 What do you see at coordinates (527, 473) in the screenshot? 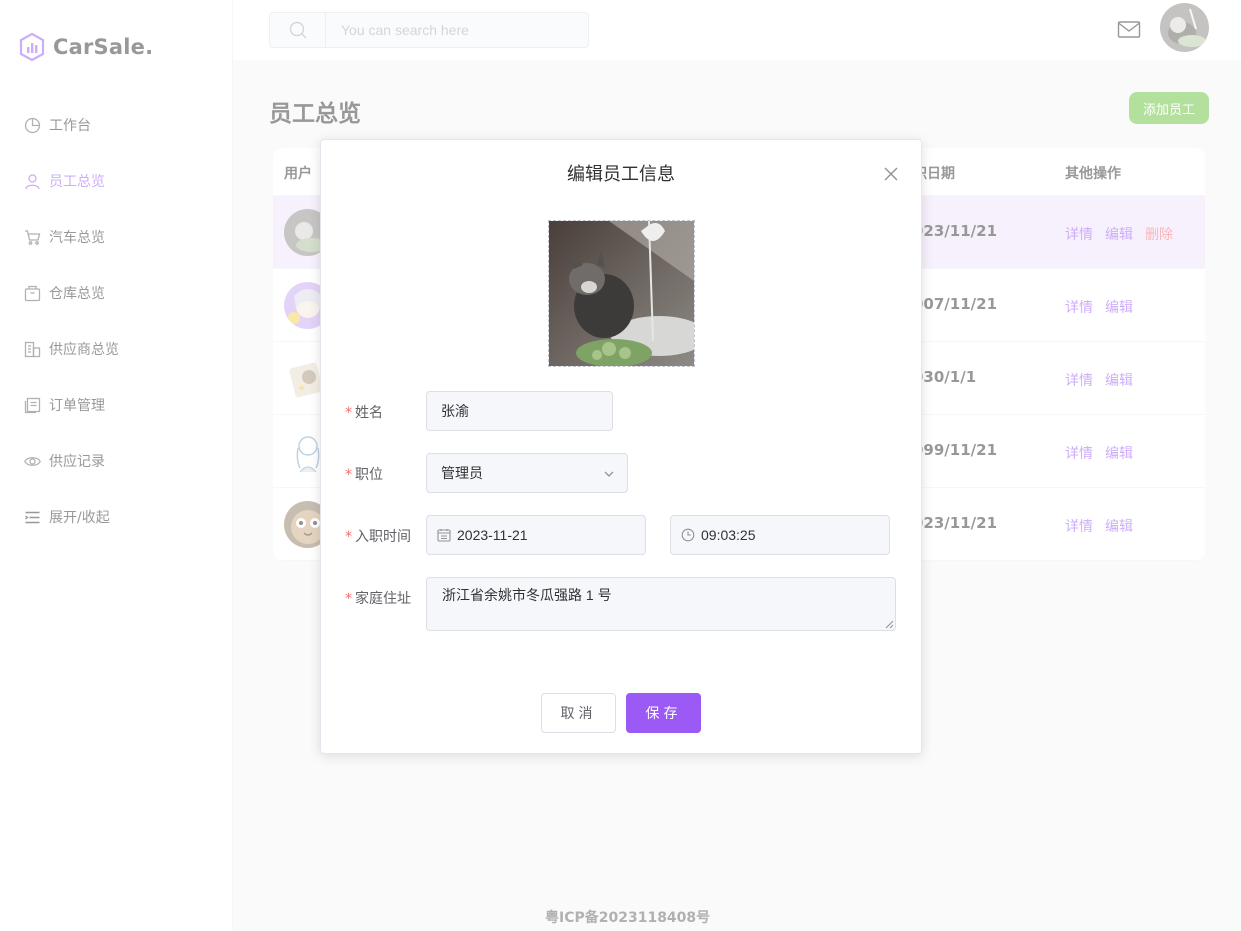
I see `position-select: 管理员` at bounding box center [527, 473].